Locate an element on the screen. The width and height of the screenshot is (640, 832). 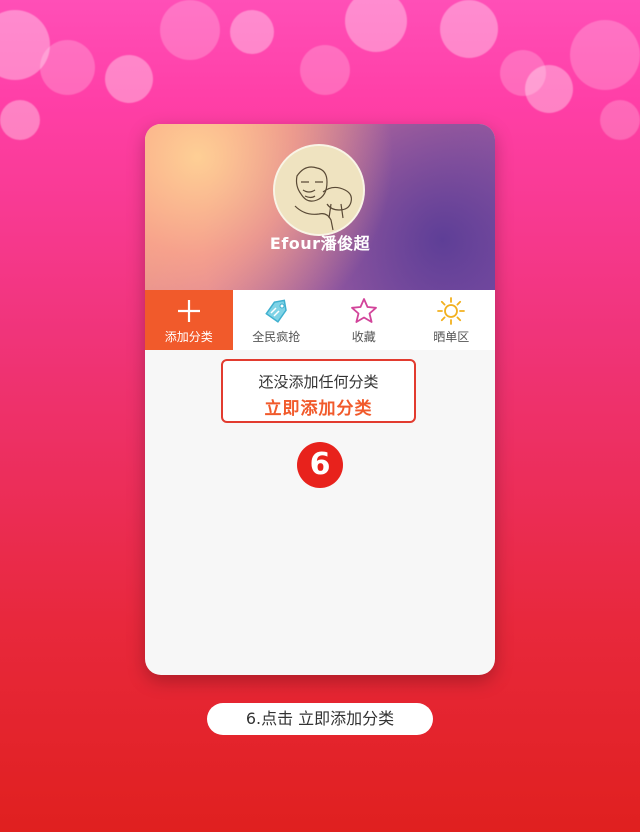
avatar-sketch-icon is located at coordinates (319, 190).